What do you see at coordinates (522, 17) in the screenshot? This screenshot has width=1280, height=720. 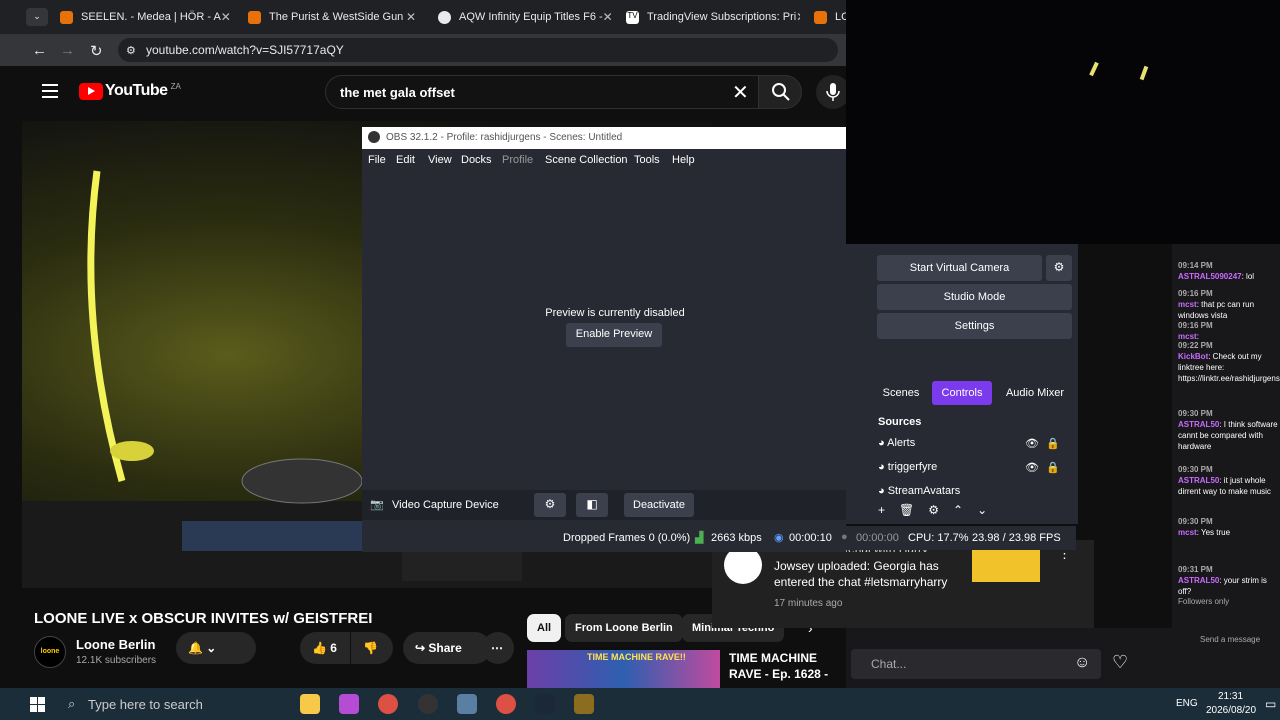 I see `browser-tab: AQW Infinity Equip Titles F6 - ✕` at bounding box center [522, 17].